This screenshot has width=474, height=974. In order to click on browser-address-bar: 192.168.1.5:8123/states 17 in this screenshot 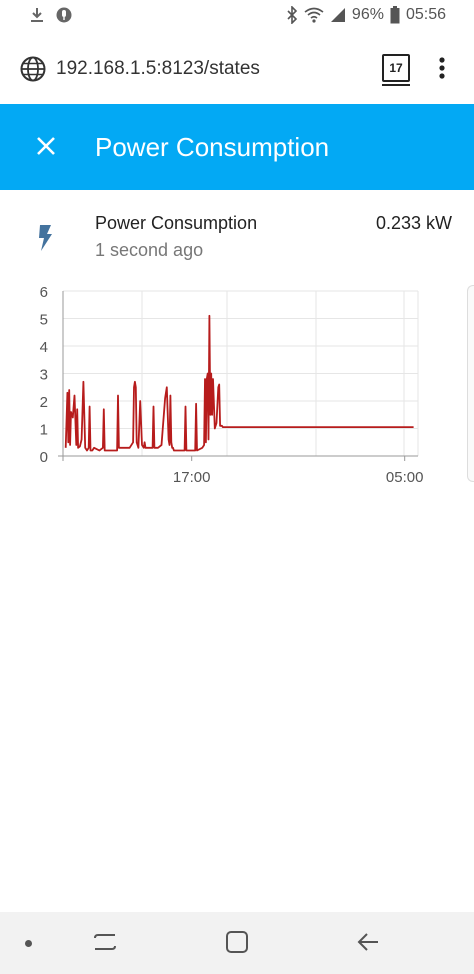, I will do `click(237, 69)`.